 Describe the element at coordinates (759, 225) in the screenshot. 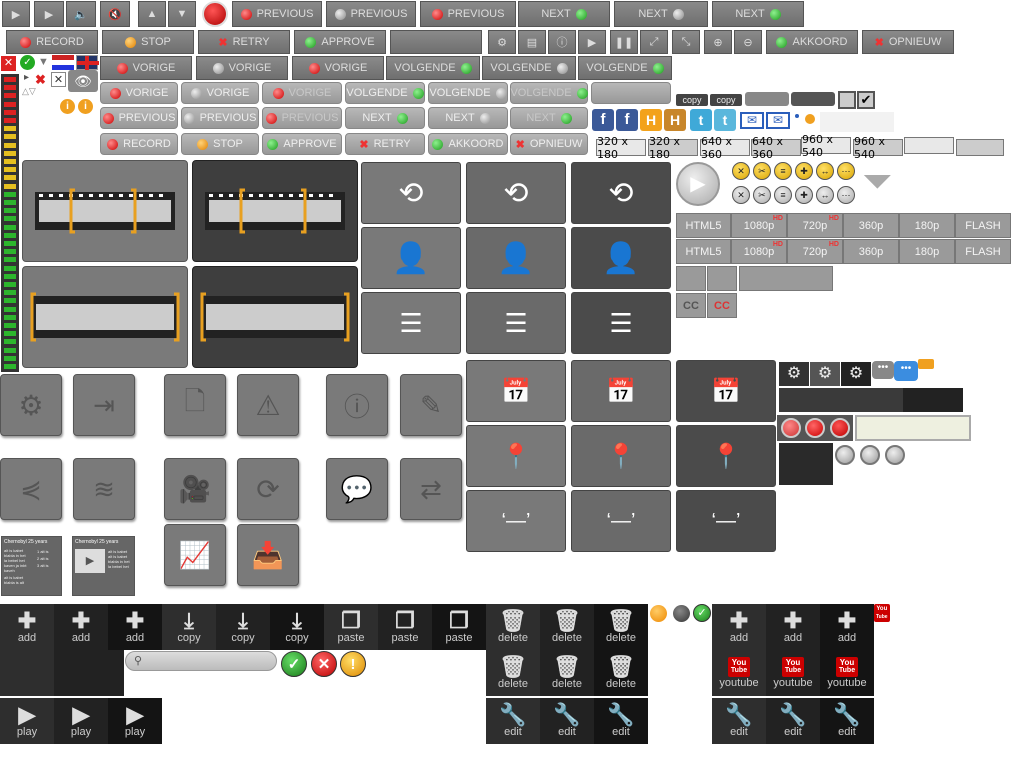

I see `video-quality-button: 1080p HD` at that location.